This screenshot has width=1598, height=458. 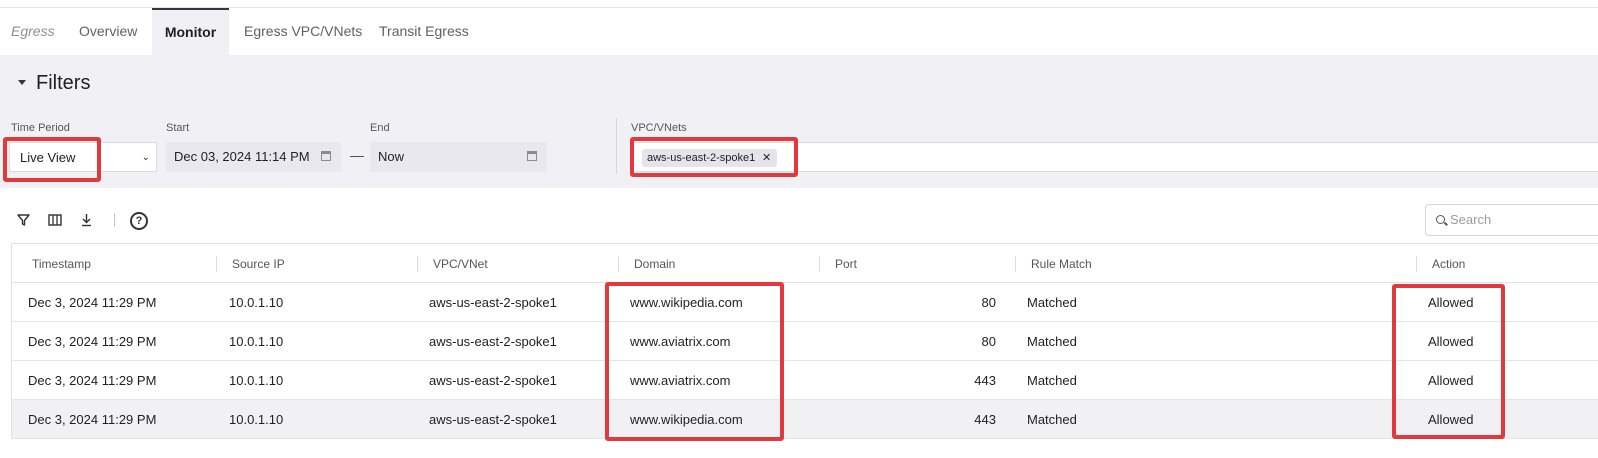 What do you see at coordinates (391, 156) in the screenshot?
I see `end-date-value: Now` at bounding box center [391, 156].